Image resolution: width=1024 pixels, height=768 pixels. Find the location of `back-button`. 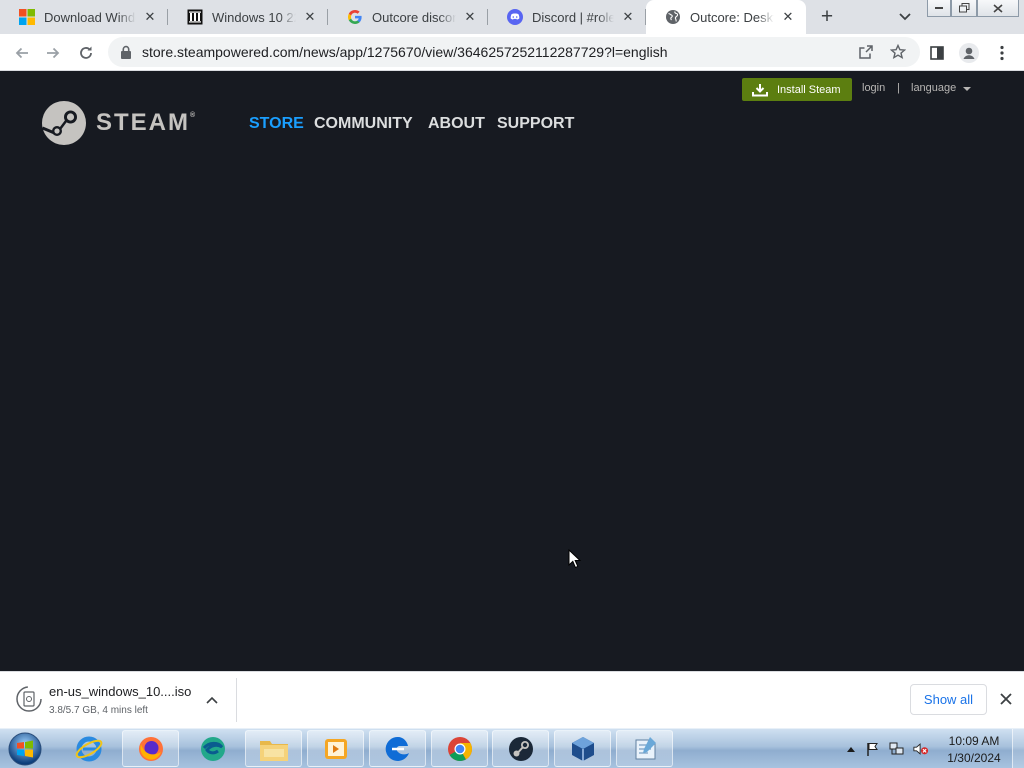

back-button is located at coordinates (22, 53).